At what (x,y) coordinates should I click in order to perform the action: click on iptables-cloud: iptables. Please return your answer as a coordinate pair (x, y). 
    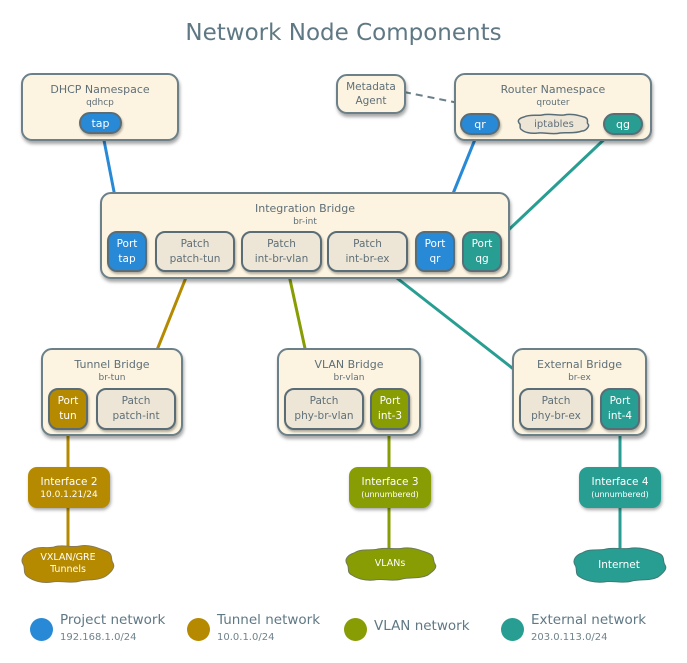
    Looking at the image, I should click on (554, 124).